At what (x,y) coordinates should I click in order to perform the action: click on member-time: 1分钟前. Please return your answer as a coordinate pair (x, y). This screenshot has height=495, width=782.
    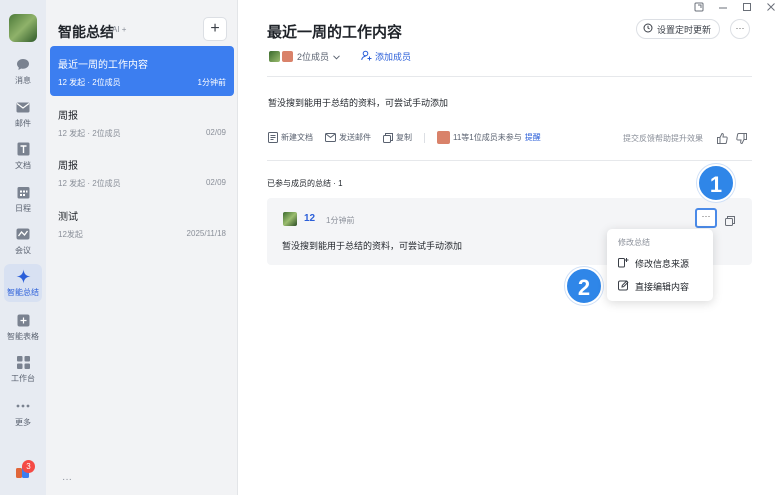
    Looking at the image, I should click on (340, 220).